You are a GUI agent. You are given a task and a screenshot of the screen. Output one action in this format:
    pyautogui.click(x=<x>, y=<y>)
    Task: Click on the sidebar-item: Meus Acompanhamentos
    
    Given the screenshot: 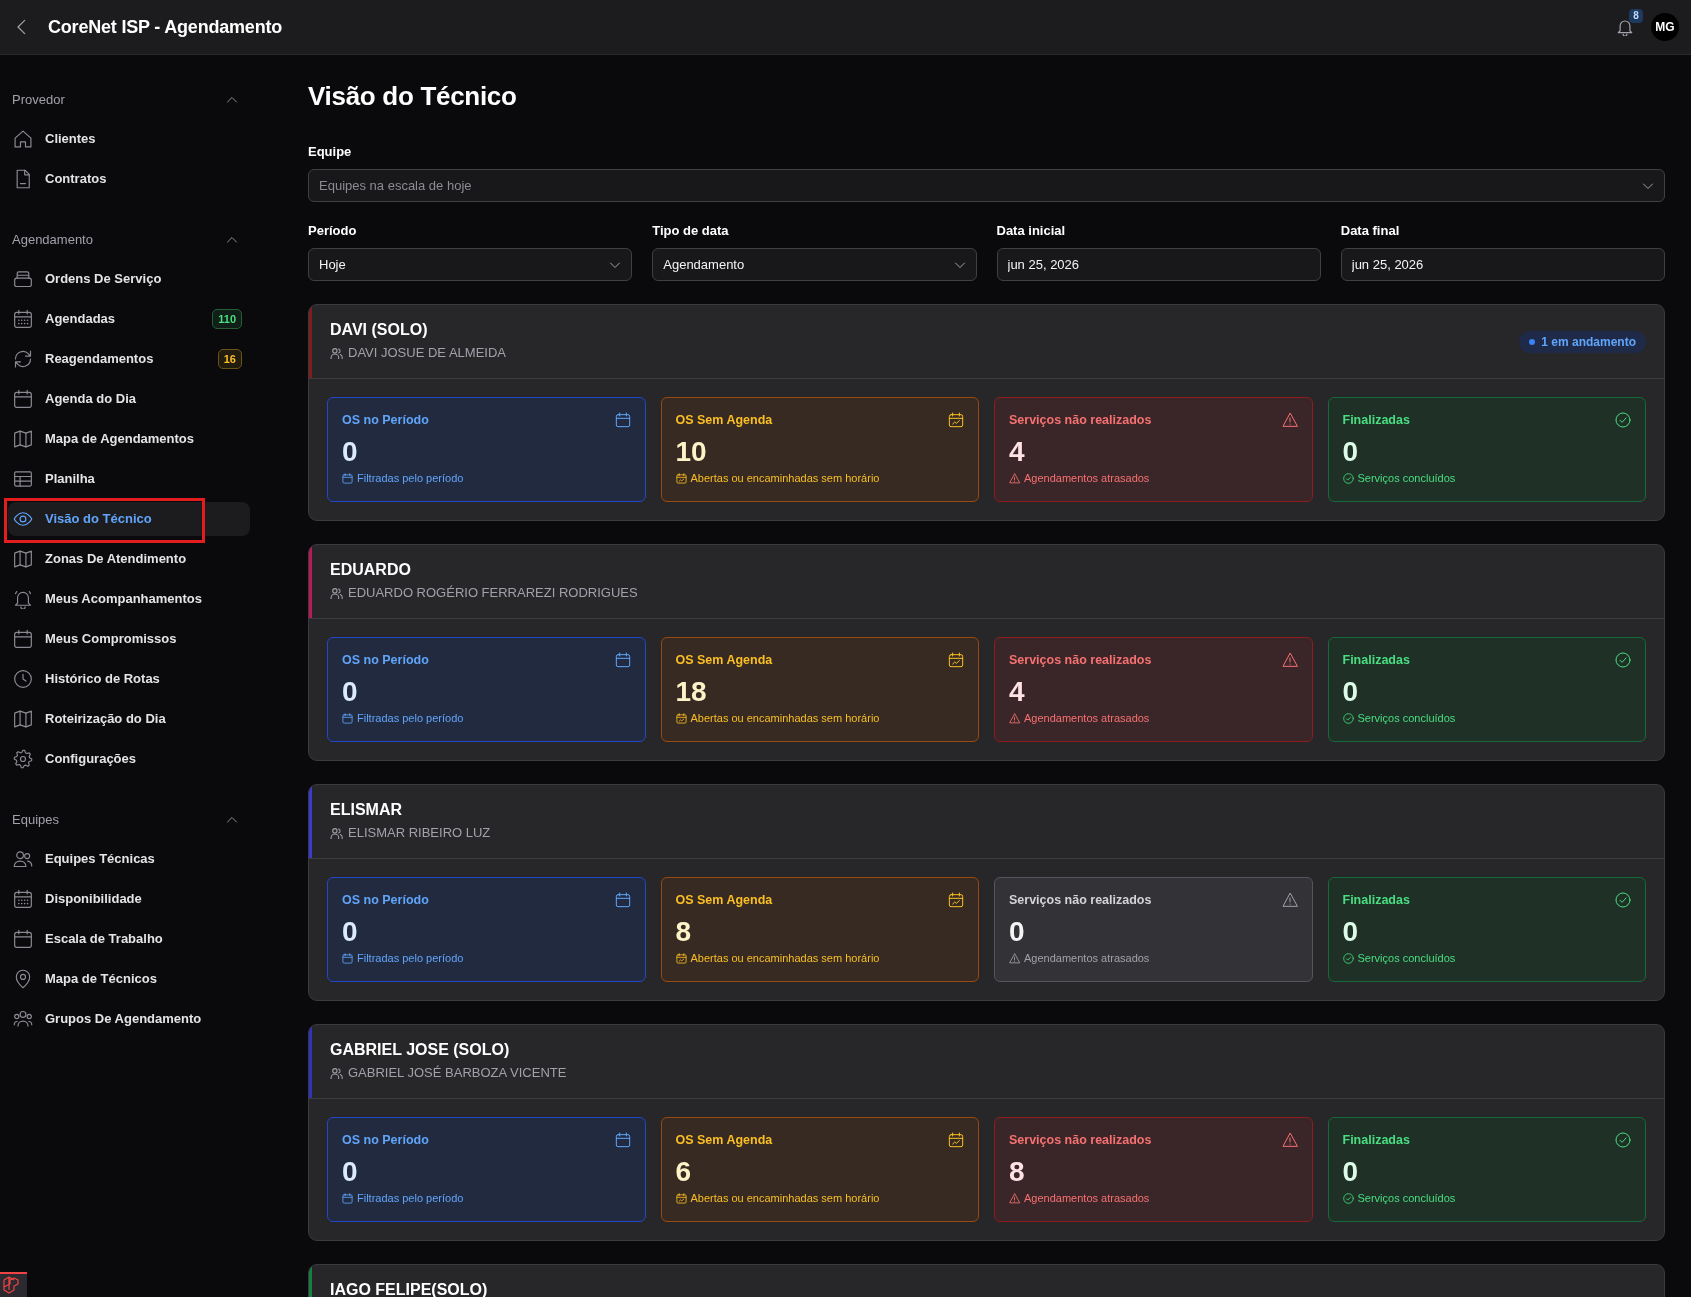 What is the action you would take?
    pyautogui.click(x=129, y=599)
    